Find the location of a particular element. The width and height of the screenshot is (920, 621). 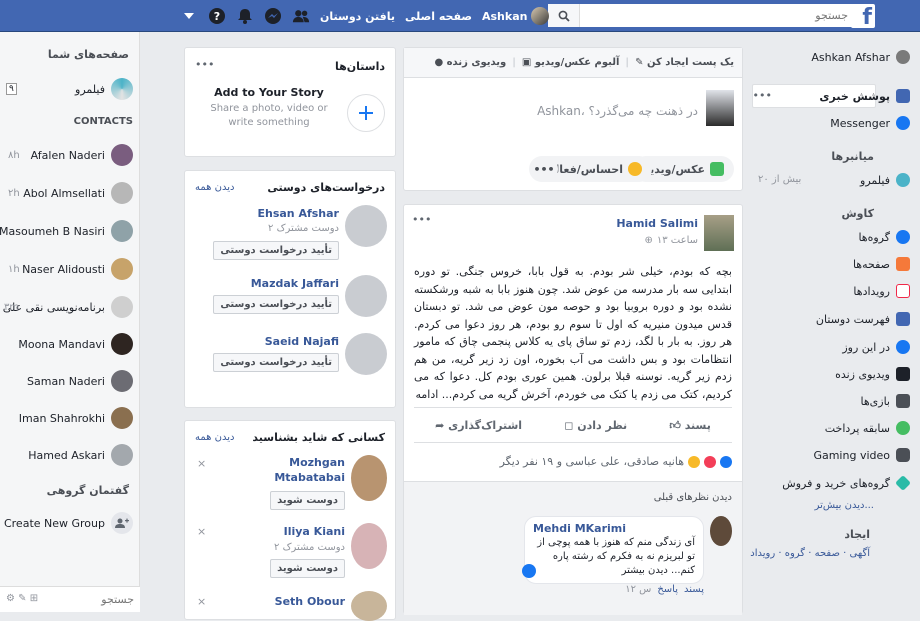

post-meta: ۱۳ ساعت ⊕ is located at coordinates (671, 240).